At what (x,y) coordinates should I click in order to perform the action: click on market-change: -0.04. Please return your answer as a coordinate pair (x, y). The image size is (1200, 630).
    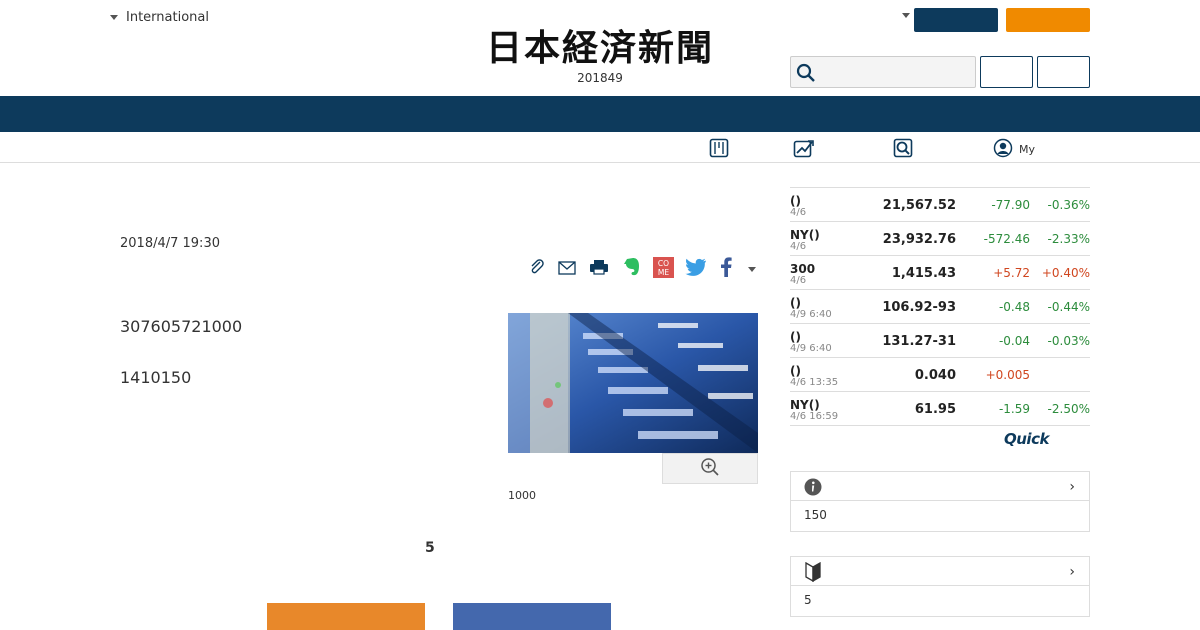
    Looking at the image, I should click on (1014, 341).